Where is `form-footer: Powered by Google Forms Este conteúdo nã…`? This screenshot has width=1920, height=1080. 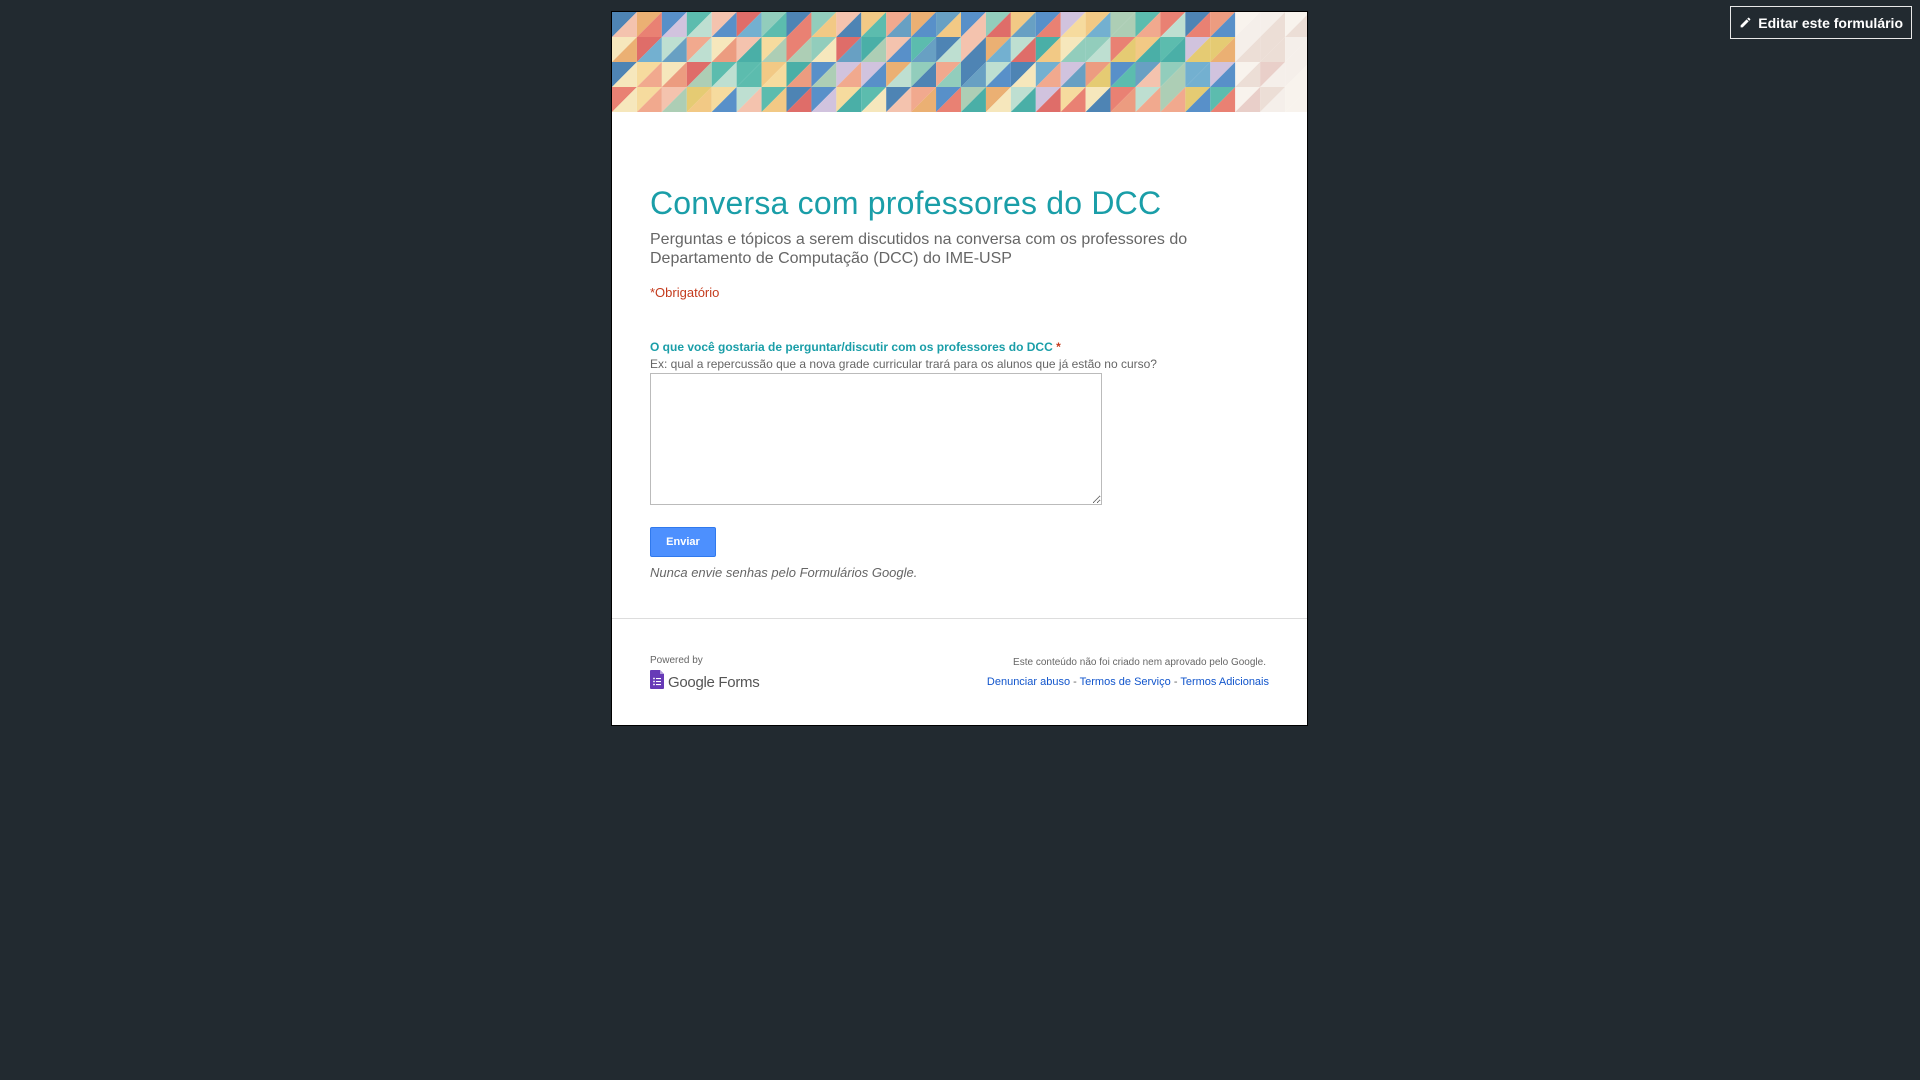 form-footer: Powered by Google Forms Este conteúdo nã… is located at coordinates (959, 674).